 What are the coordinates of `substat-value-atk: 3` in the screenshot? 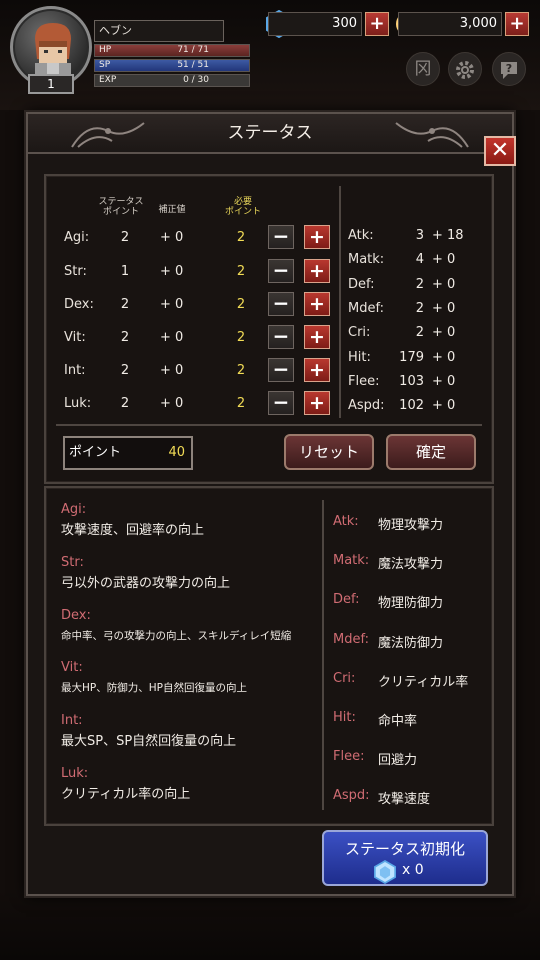 It's located at (419, 235).